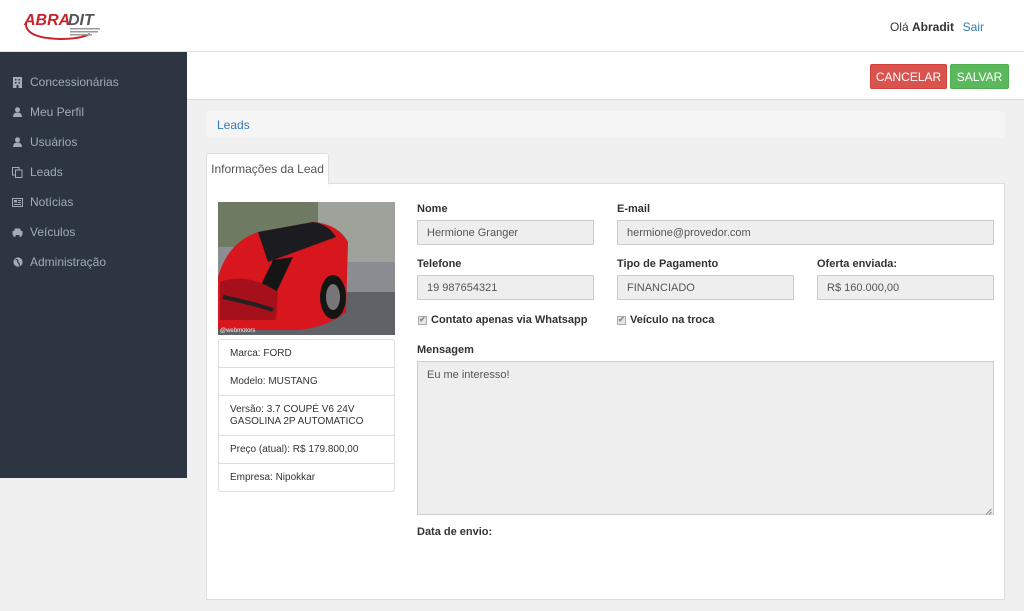 The height and width of the screenshot is (611, 1024). Describe the element at coordinates (93, 112) in the screenshot. I see `sidebar-item-meu-perfil: Meu Perfil` at that location.